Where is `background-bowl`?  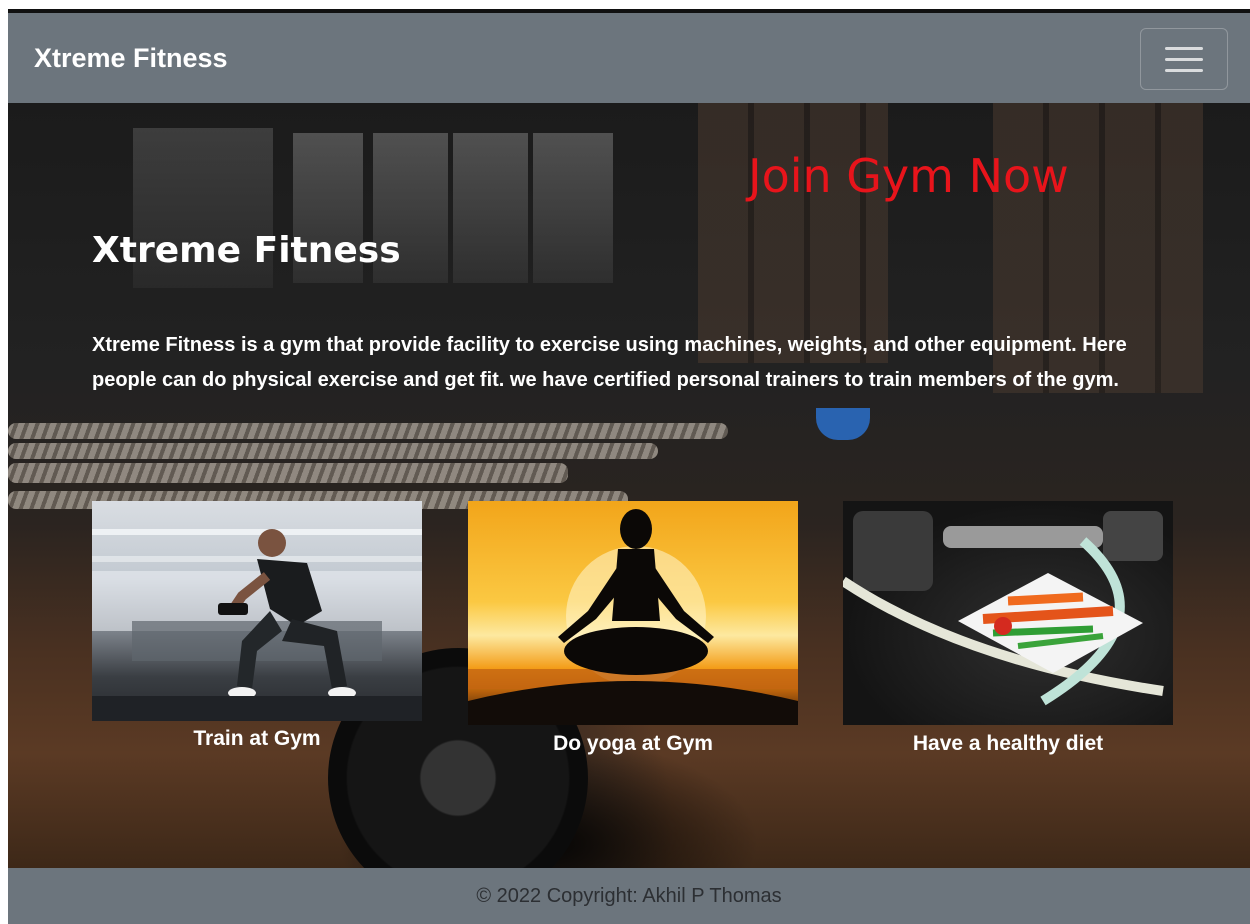 background-bowl is located at coordinates (843, 424).